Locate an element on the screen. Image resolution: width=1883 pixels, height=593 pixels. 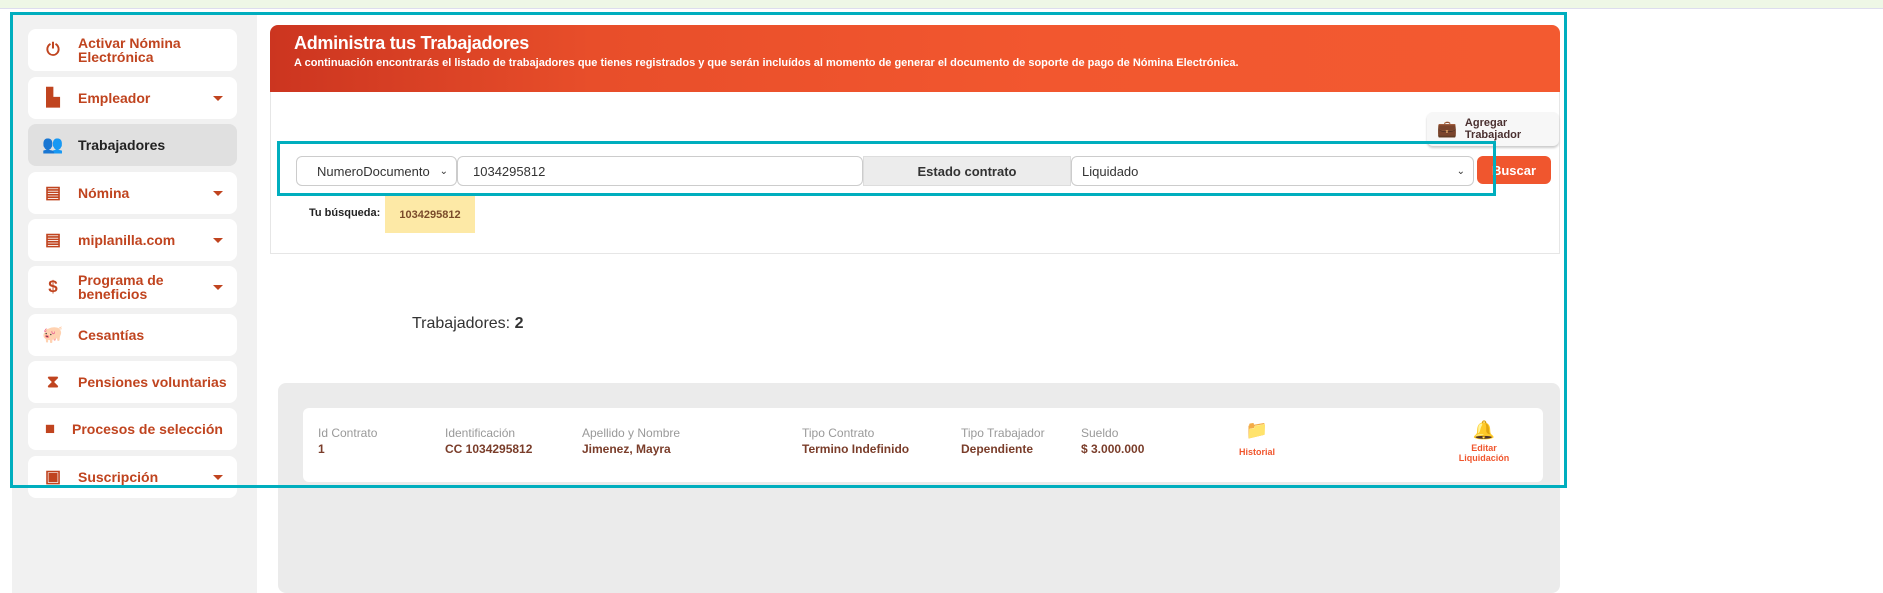
search-input: 1034295812 is located at coordinates (660, 171).